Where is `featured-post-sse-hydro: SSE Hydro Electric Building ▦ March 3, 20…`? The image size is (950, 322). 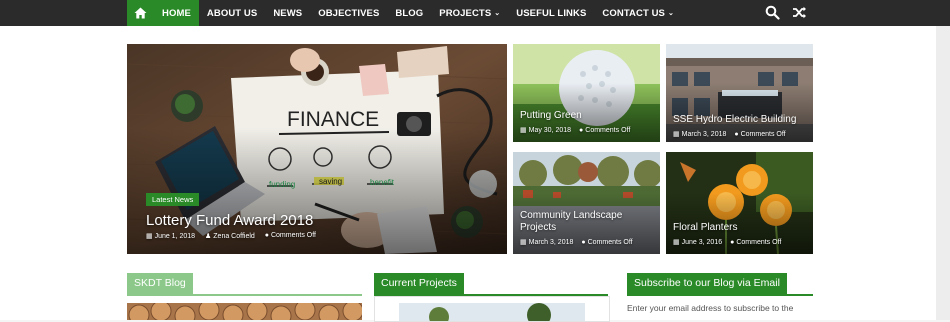 featured-post-sse-hydro: SSE Hydro Electric Building ▦ March 3, 20… is located at coordinates (739, 93).